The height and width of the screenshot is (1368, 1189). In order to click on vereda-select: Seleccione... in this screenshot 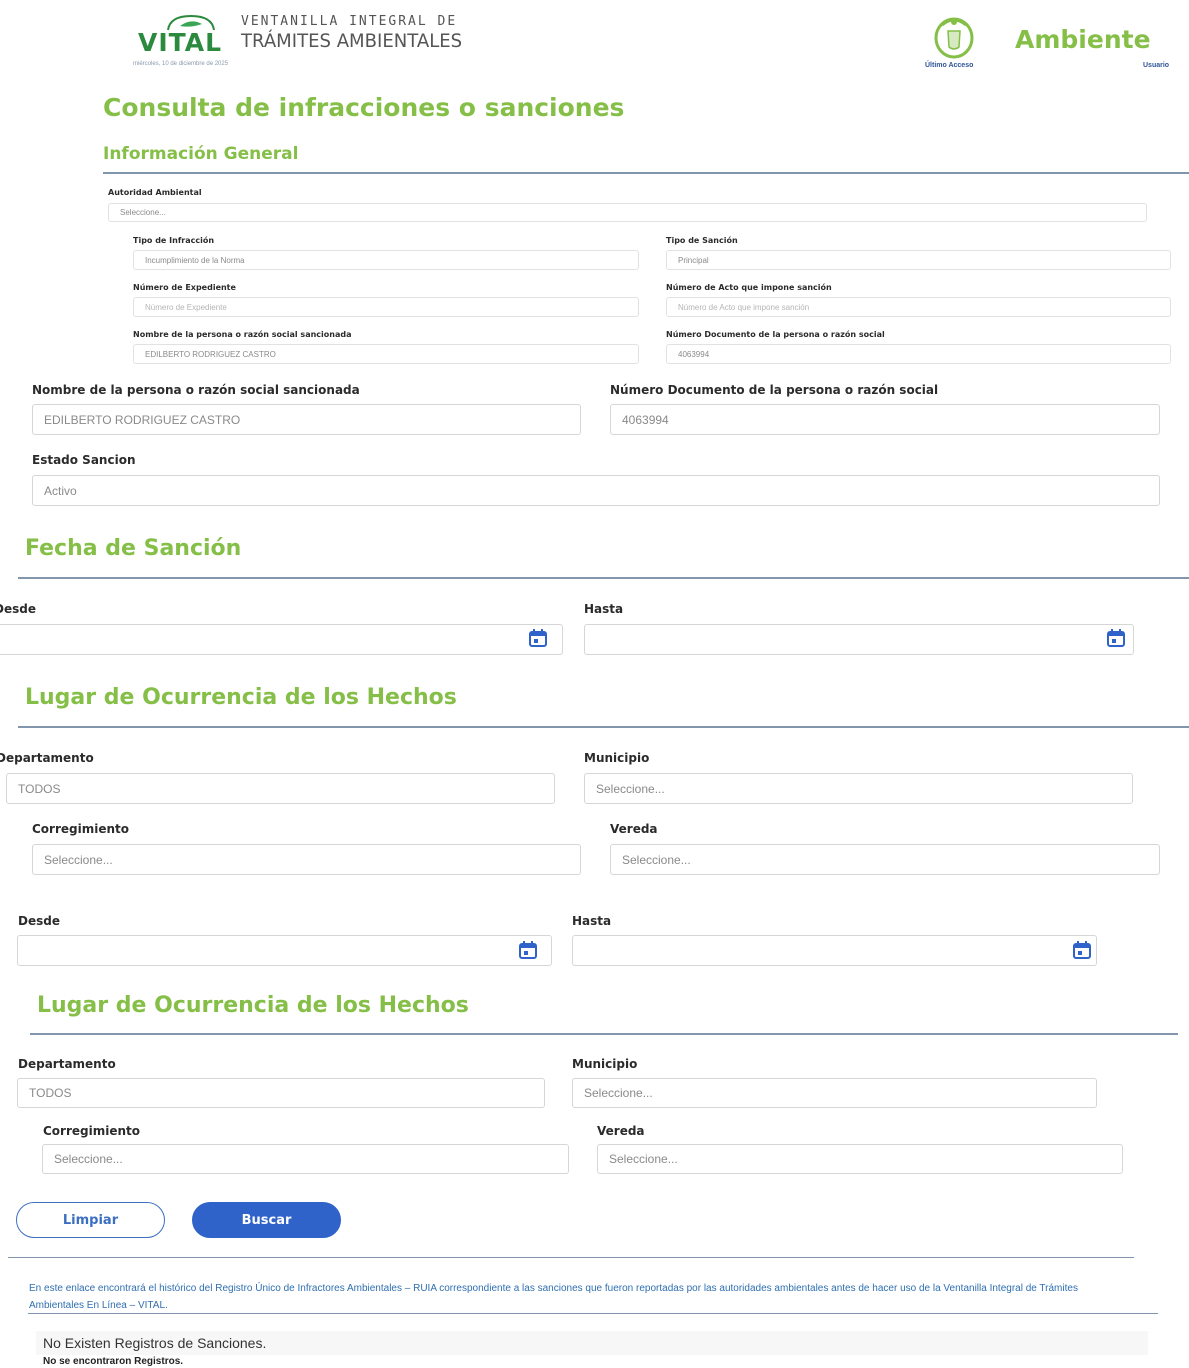, I will do `click(885, 859)`.